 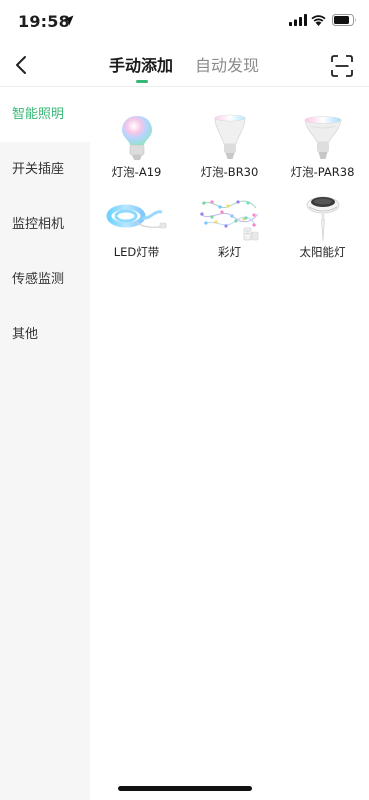 What do you see at coordinates (45, 169) in the screenshot?
I see `sidebar-item-switches-sockets: 开关插座` at bounding box center [45, 169].